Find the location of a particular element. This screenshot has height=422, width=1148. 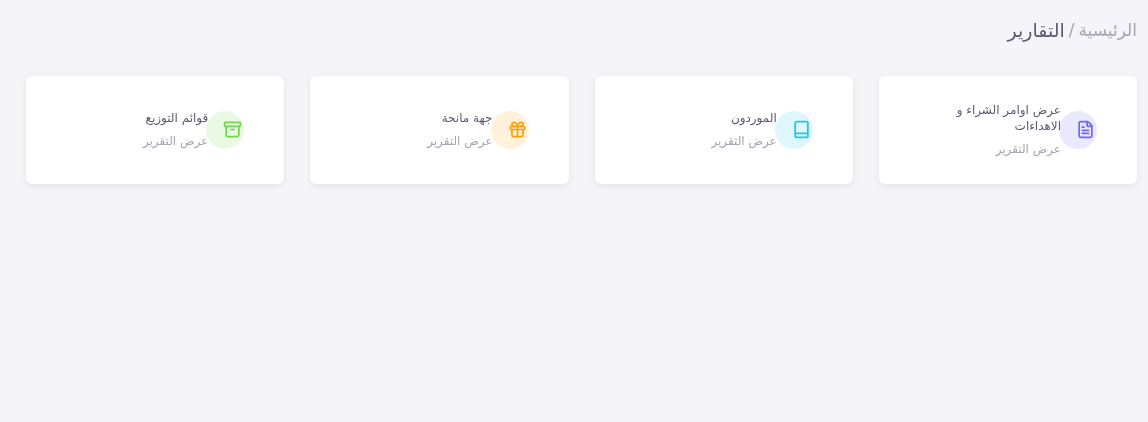

breadcrumb-link: الرئيسية is located at coordinates (1107, 30).